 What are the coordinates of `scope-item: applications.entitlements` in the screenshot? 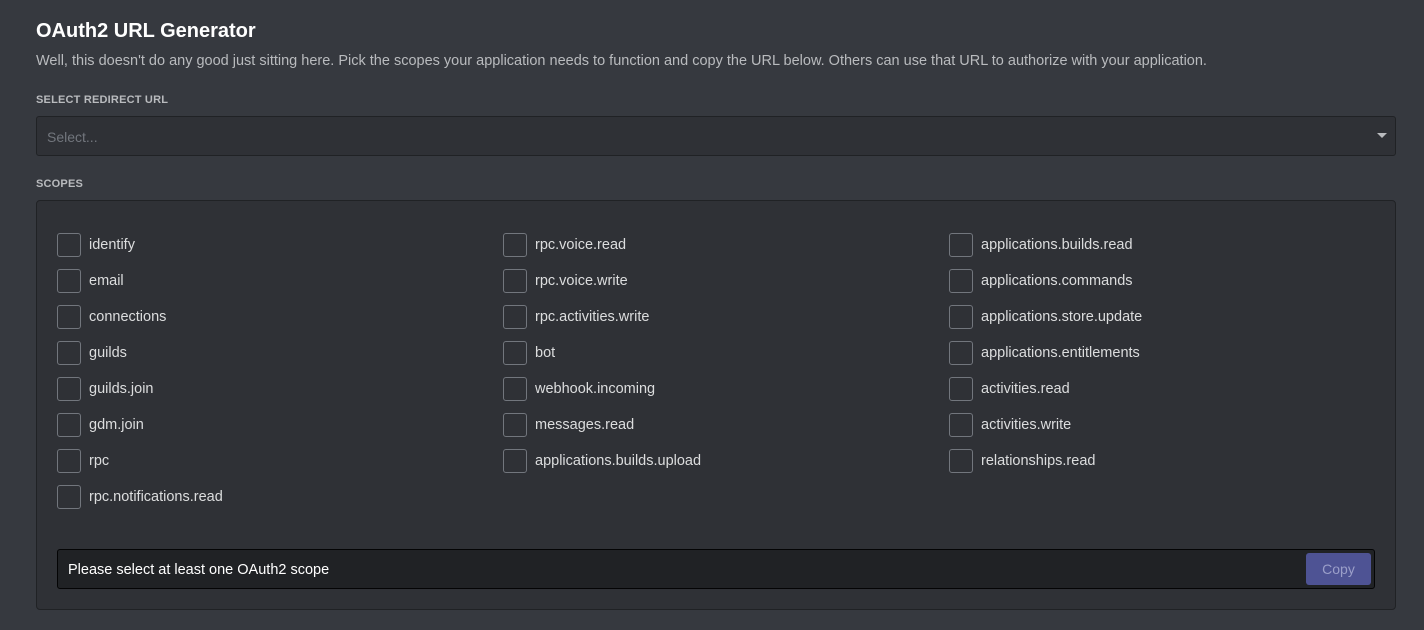 It's located at (1045, 353).